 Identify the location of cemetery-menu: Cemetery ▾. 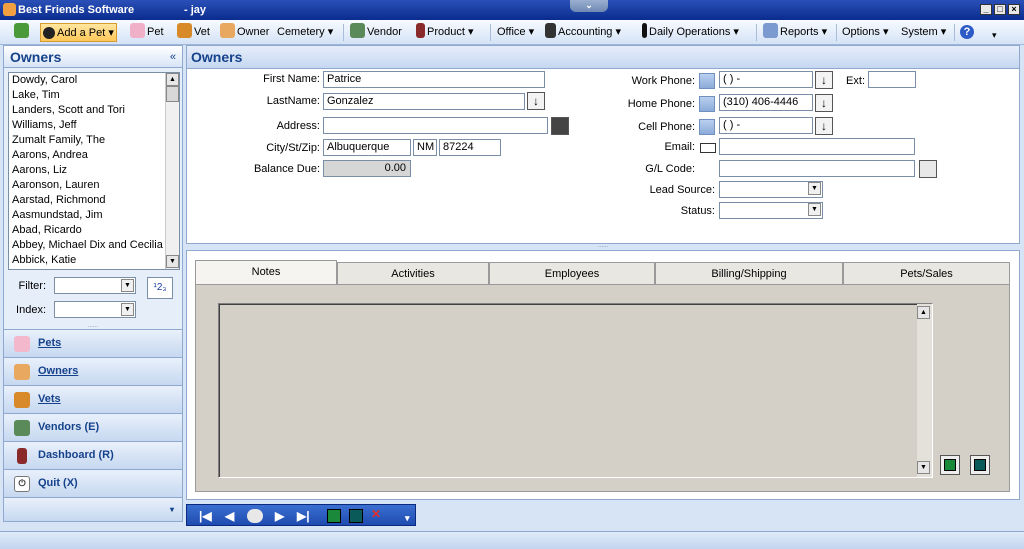
(305, 32).